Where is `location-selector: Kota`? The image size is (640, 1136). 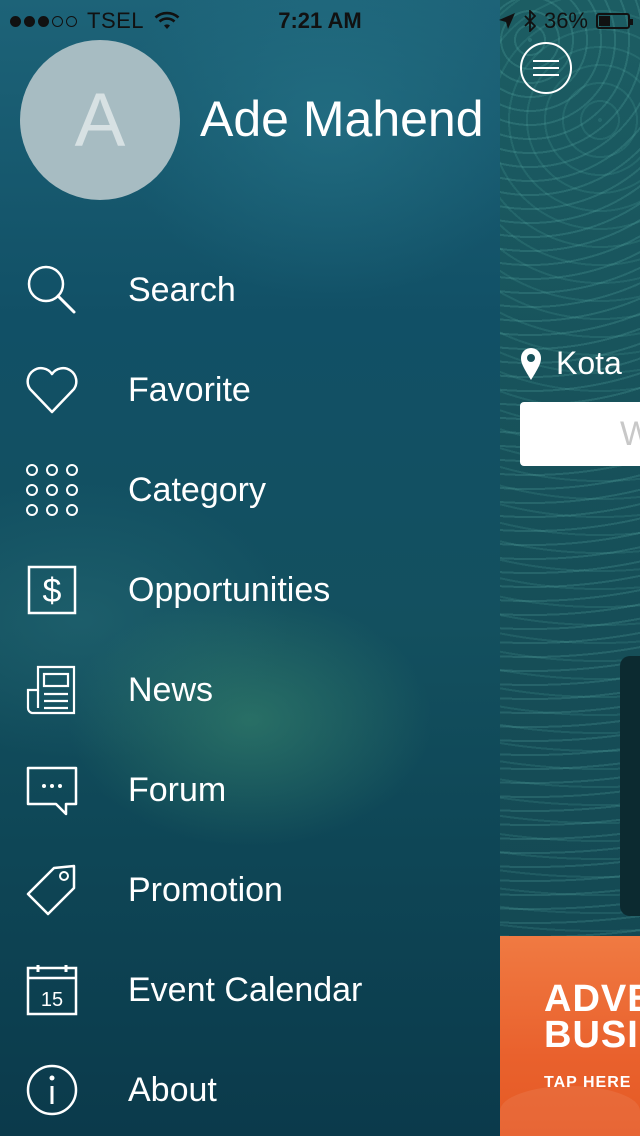 location-selector: Kota is located at coordinates (571, 363).